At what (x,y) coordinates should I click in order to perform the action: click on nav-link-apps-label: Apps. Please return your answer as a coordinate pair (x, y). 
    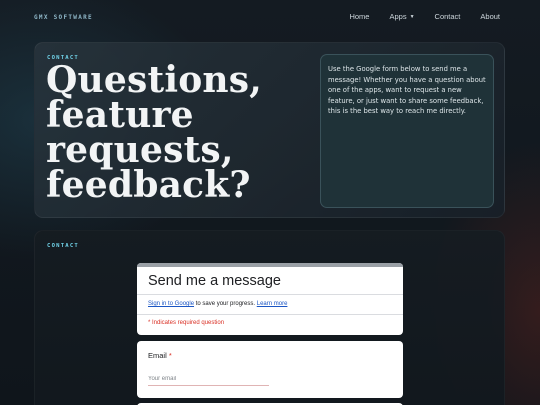
    Looking at the image, I should click on (398, 16).